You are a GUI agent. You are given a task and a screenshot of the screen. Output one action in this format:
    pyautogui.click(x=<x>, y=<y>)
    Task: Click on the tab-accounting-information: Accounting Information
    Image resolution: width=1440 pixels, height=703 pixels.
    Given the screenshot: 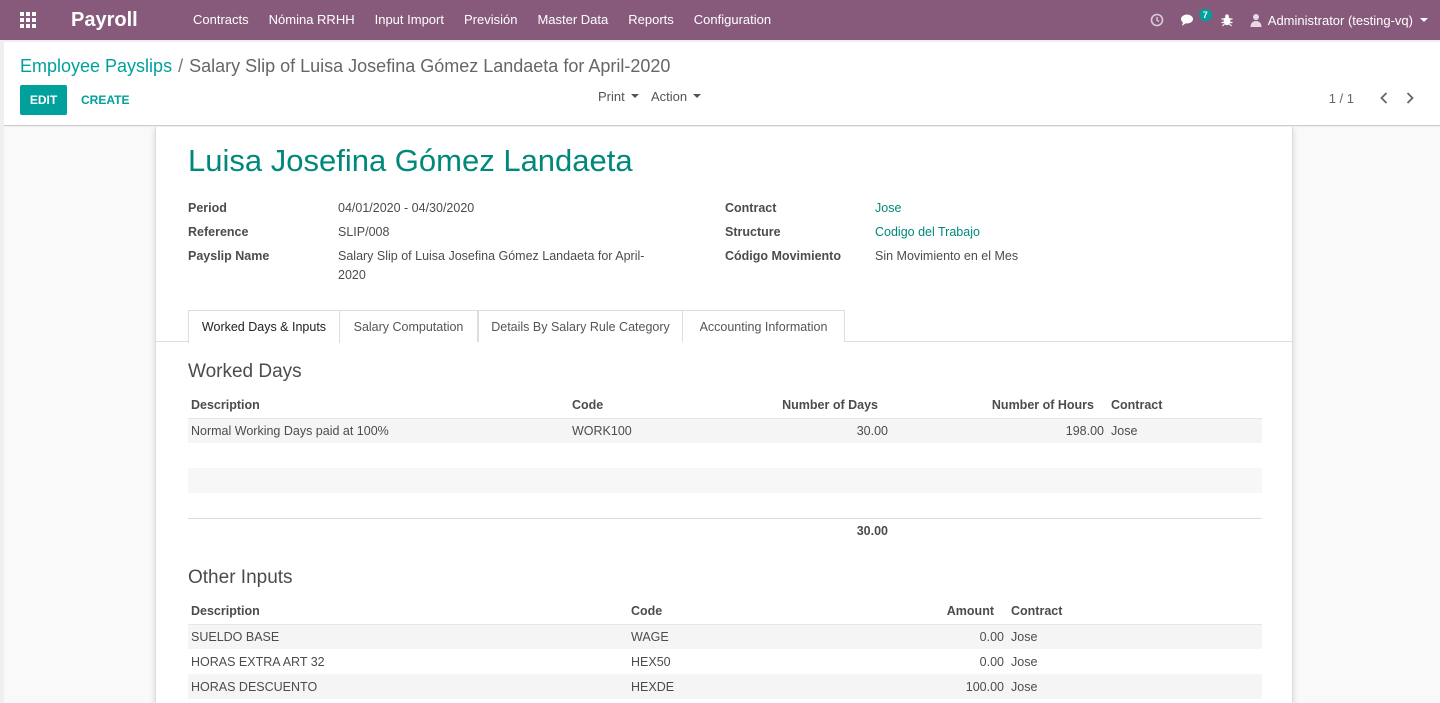 What is the action you would take?
    pyautogui.click(x=763, y=326)
    